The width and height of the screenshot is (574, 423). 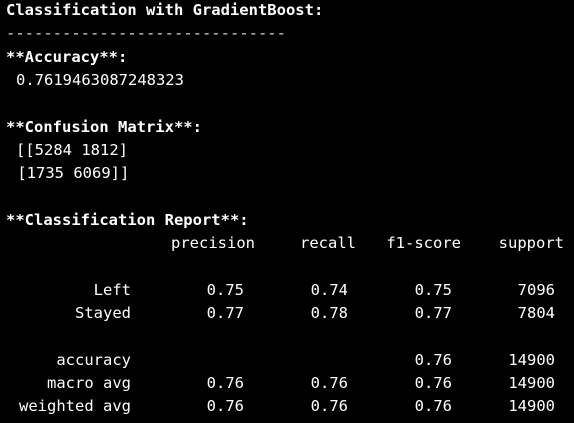 What do you see at coordinates (213, 243) in the screenshot?
I see `report-header-precision: precision` at bounding box center [213, 243].